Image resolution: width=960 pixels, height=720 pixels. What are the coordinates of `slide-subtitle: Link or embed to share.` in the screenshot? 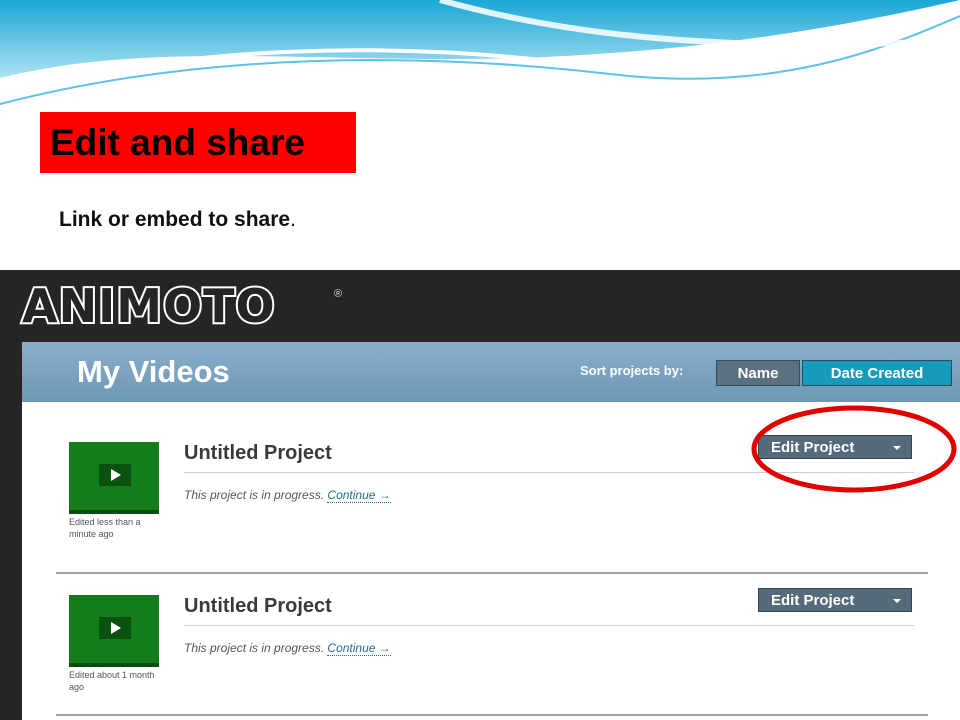 It's located at (177, 220).